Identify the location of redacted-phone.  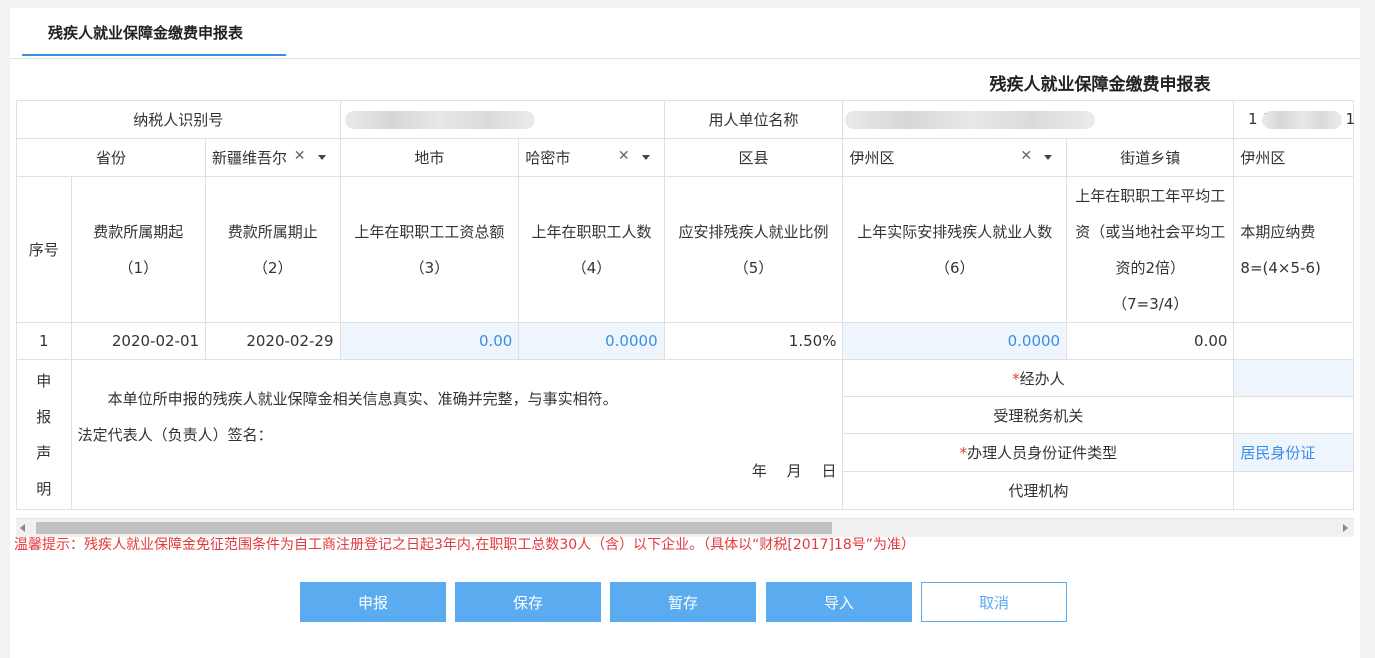
(1301, 119).